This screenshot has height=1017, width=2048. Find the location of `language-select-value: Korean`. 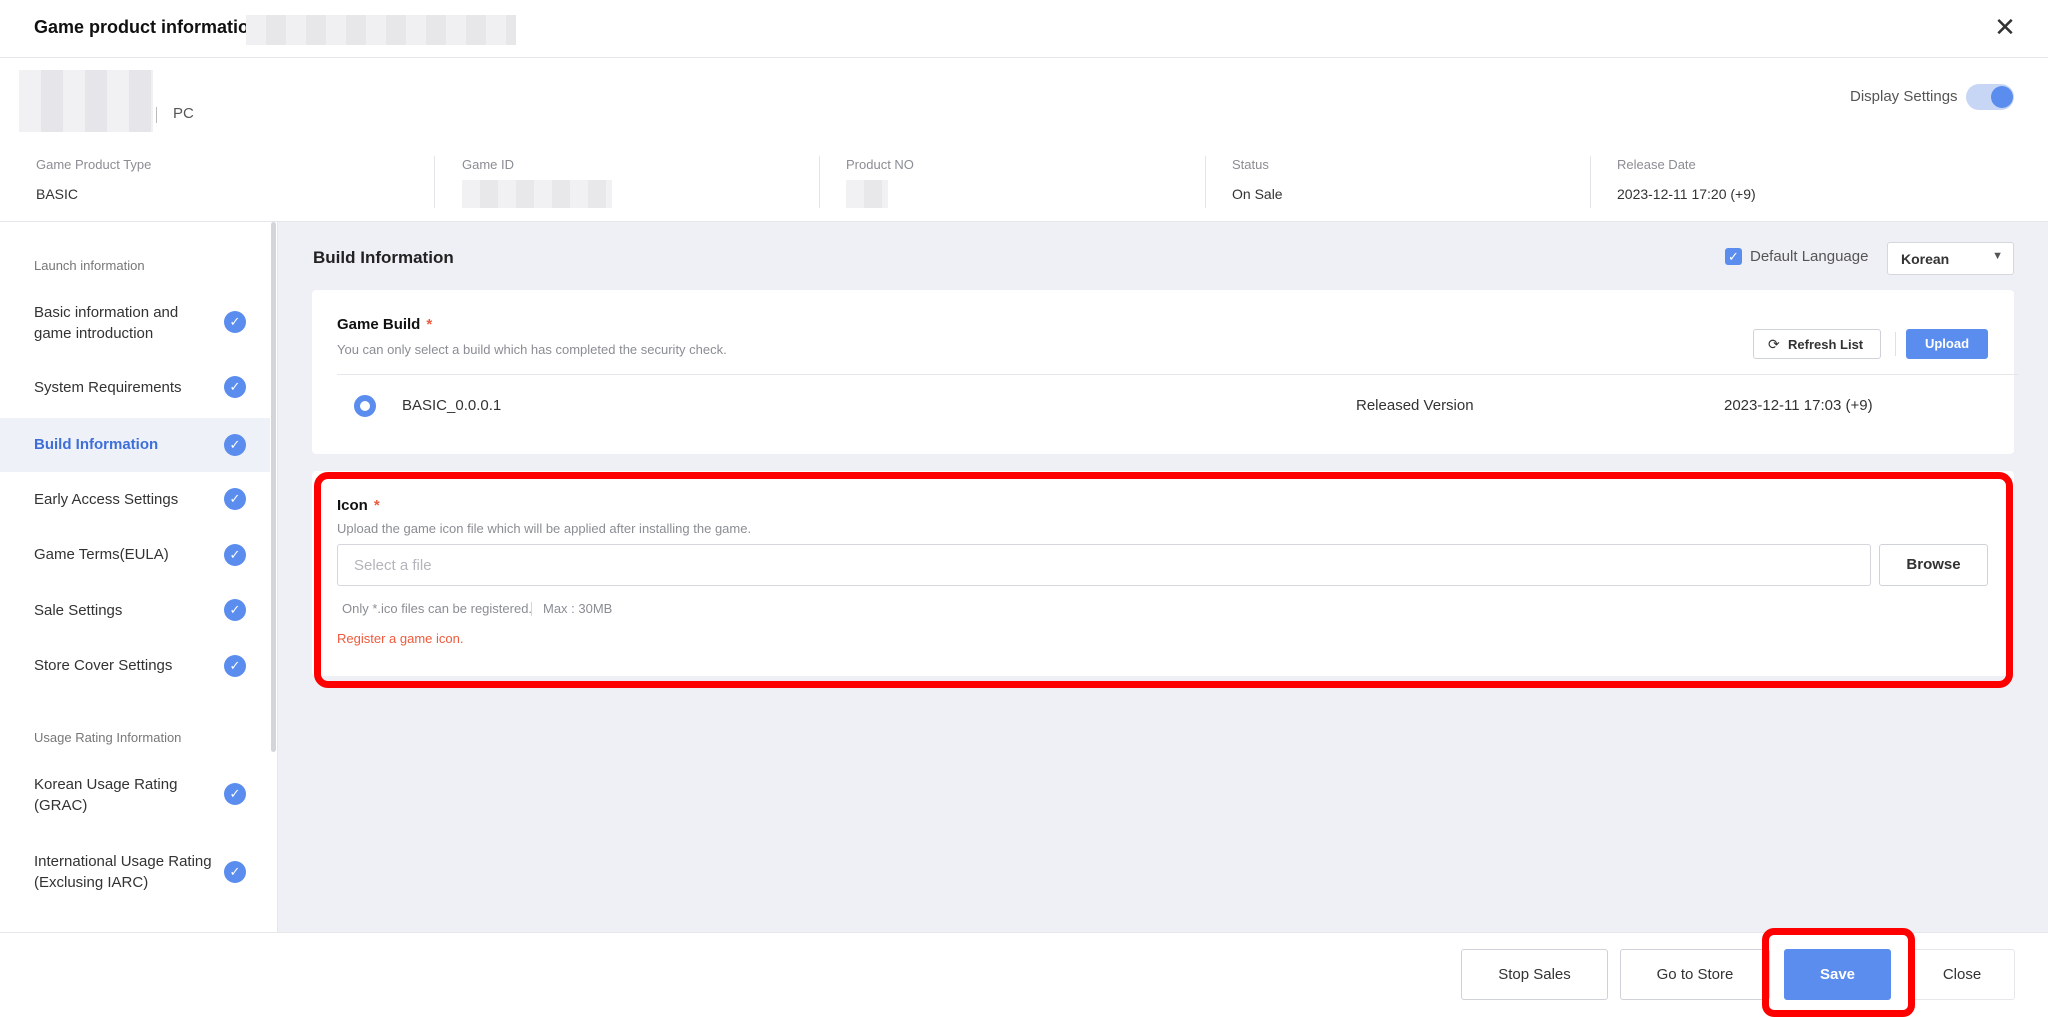

language-select-value: Korean is located at coordinates (1925, 259).